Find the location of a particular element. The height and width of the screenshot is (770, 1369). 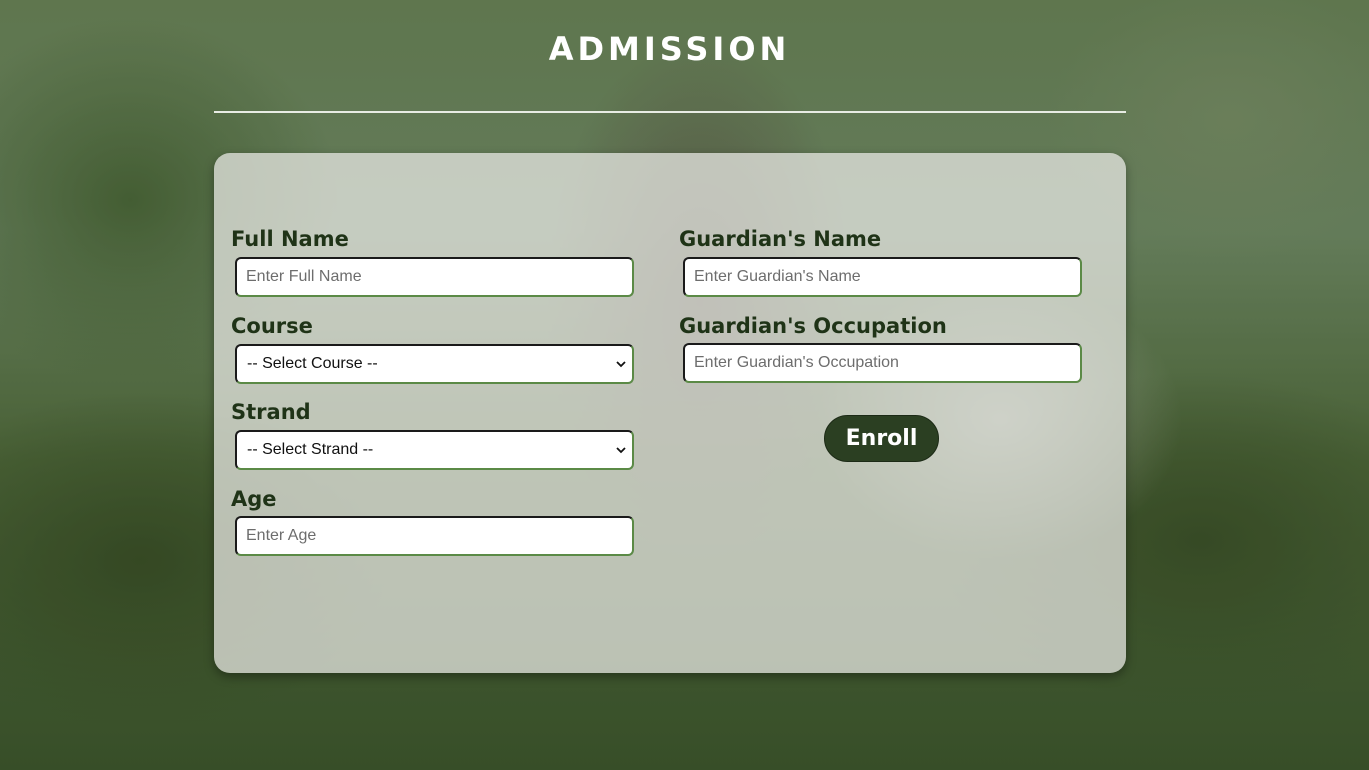

course-selected-value: -- Select Course -- is located at coordinates (312, 363).